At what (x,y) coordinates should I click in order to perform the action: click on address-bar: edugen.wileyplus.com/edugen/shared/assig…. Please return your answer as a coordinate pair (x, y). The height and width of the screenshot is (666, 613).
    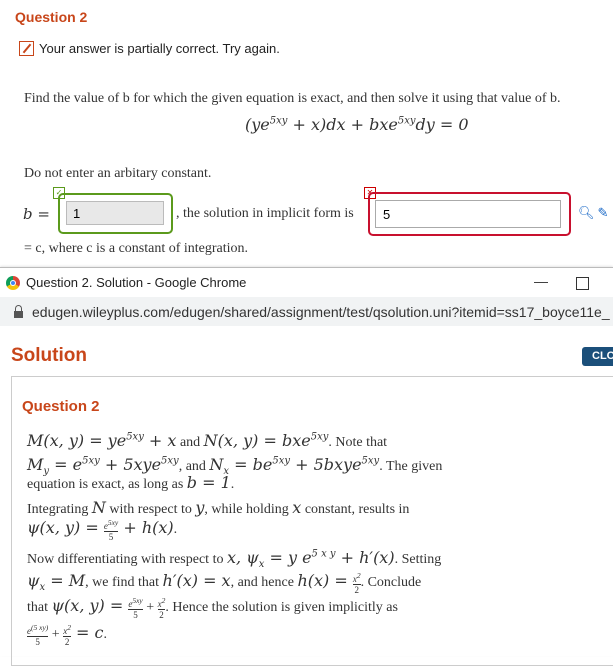
    Looking at the image, I should click on (306, 311).